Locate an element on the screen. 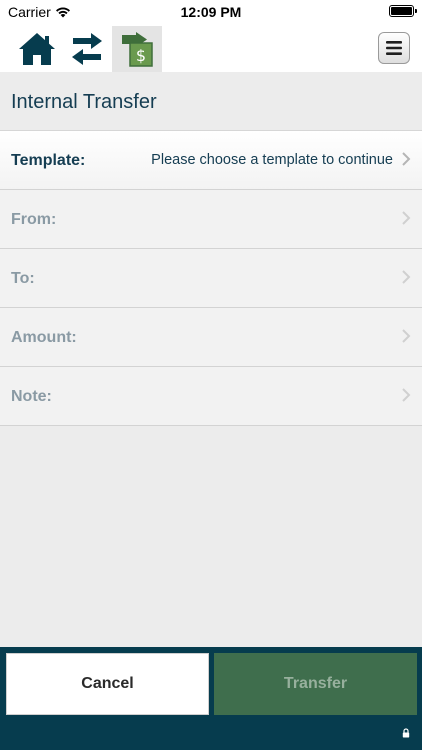 The height and width of the screenshot is (750, 422). internal-transfer-icon: $ is located at coordinates (137, 49).